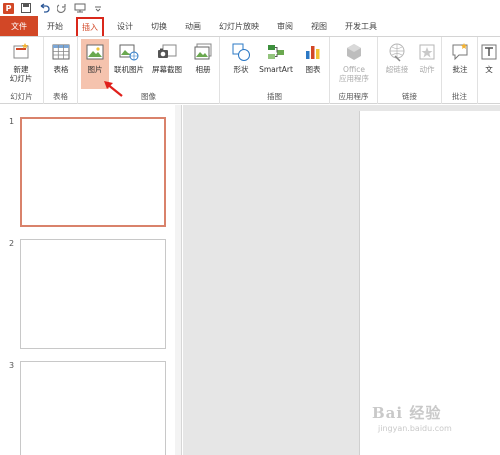 This screenshot has height=455, width=500. I want to click on group-text: 文, so click(489, 70).